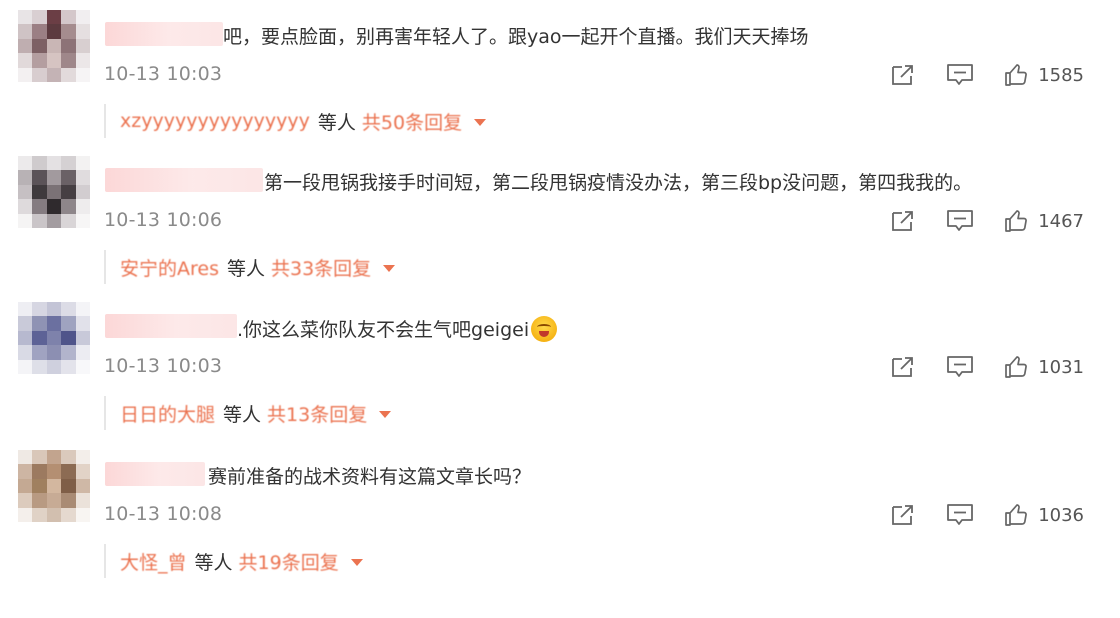 The image size is (1120, 618). What do you see at coordinates (1061, 515) in the screenshot?
I see `like-count: 1036` at bounding box center [1061, 515].